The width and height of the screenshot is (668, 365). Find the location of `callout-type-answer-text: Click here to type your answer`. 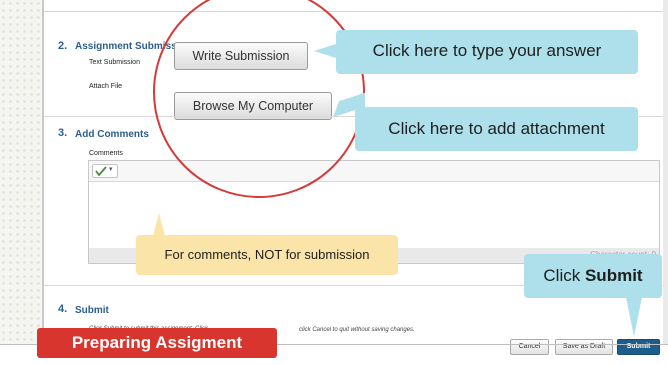

callout-type-answer-text: Click here to type your answer is located at coordinates (487, 50).